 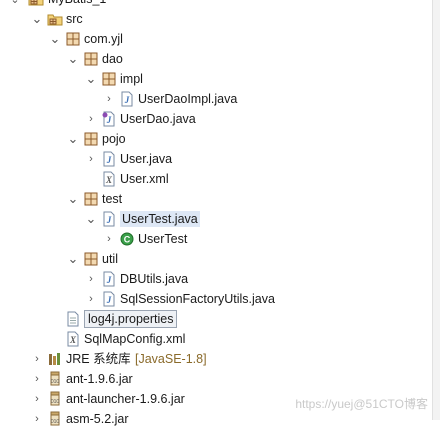 I want to click on tree-item: ⌄ dao, so click(x=216, y=59).